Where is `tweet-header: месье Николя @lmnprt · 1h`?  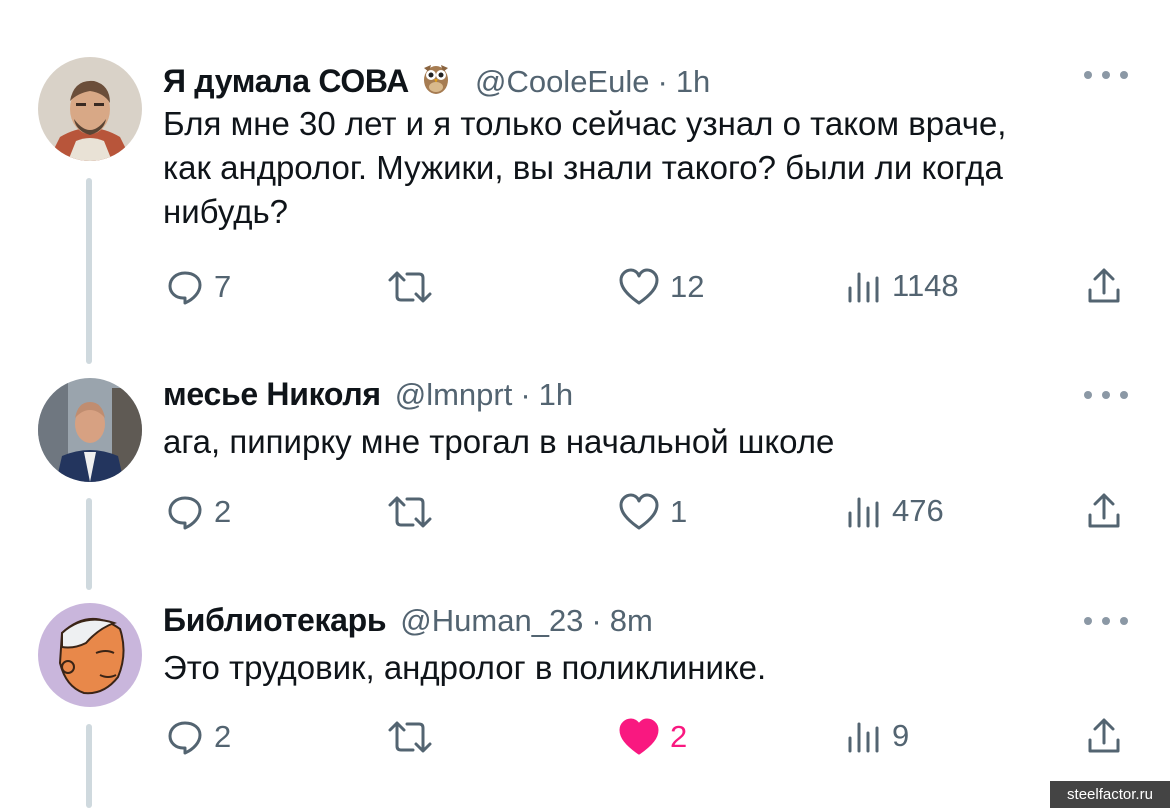 tweet-header: месье Николя @lmnprt · 1h is located at coordinates (368, 394).